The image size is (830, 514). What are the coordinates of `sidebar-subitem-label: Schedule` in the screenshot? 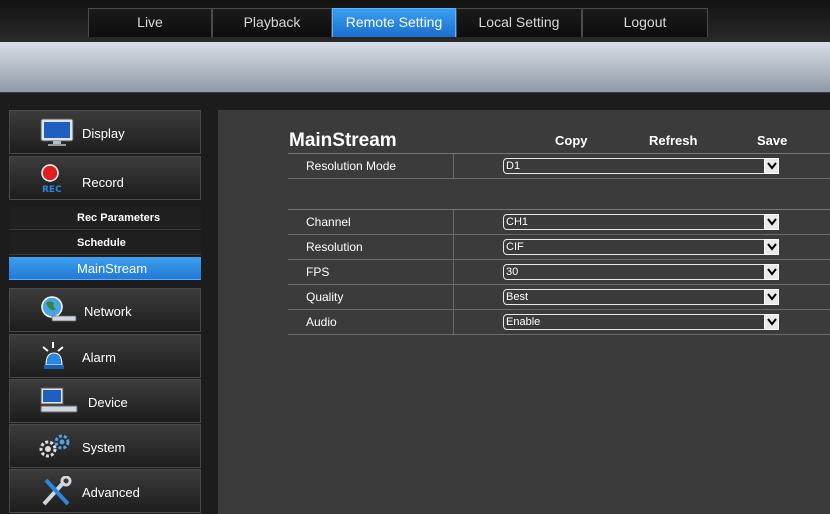 It's located at (101, 243).